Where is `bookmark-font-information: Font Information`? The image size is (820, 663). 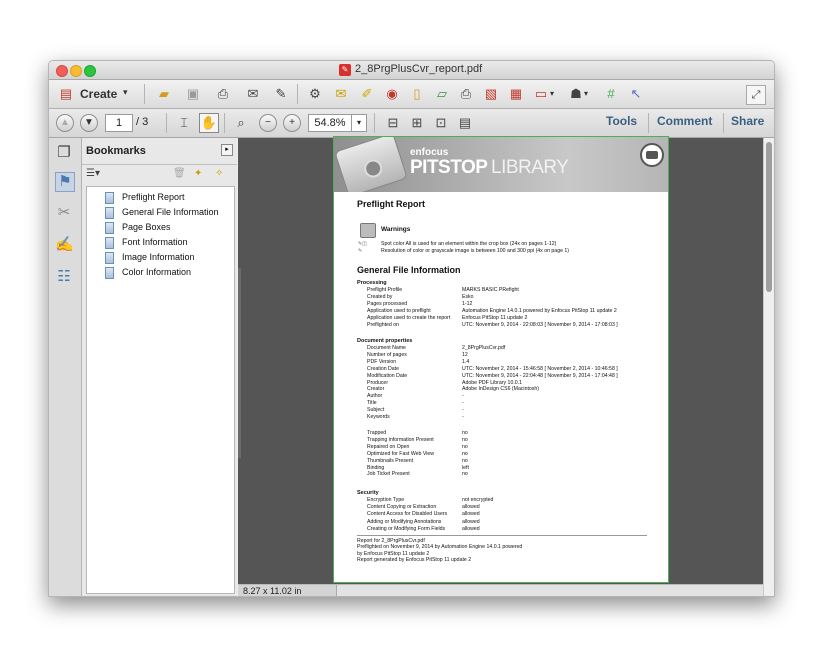 bookmark-font-information: Font Information is located at coordinates (139, 242).